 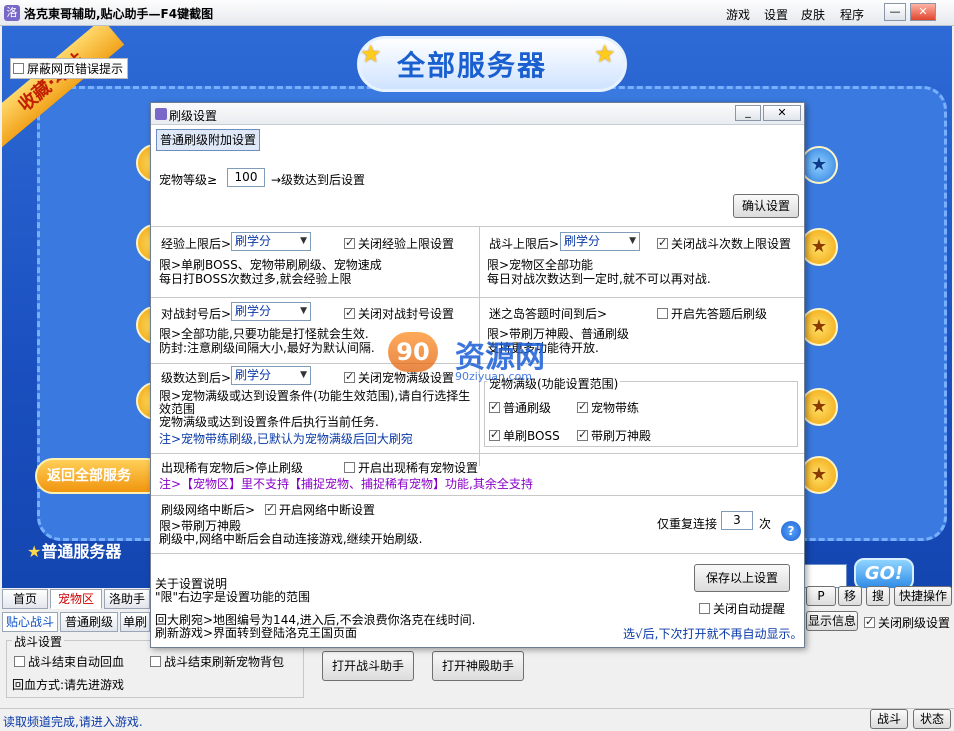 I want to click on battle-limit-desc-1: 限>宠物区全部功能, so click(x=540, y=265).